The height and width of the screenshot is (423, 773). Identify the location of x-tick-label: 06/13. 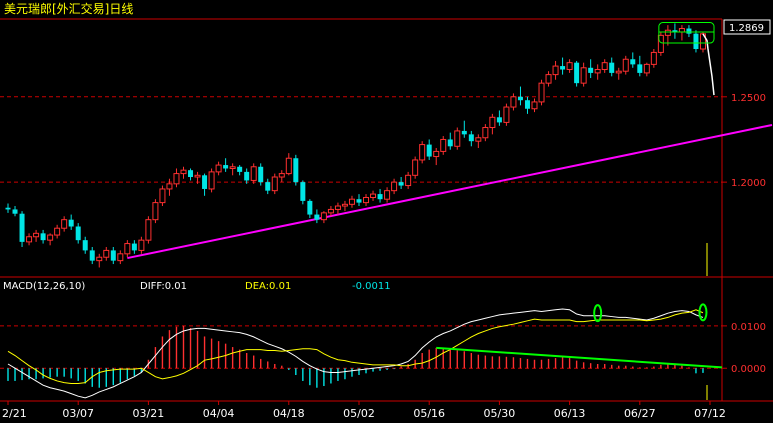
(570, 413).